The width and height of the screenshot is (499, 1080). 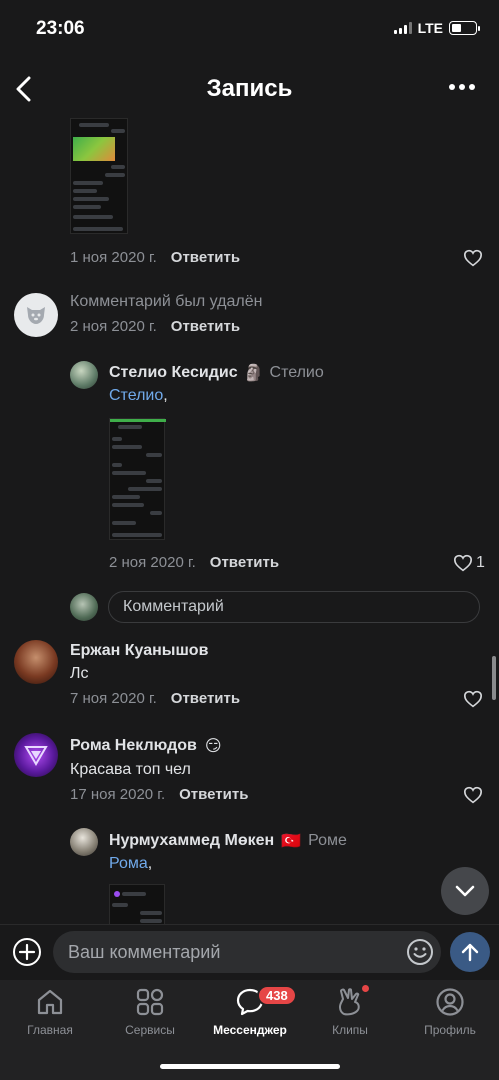 I want to click on profile-icon, so click(x=450, y=1002).